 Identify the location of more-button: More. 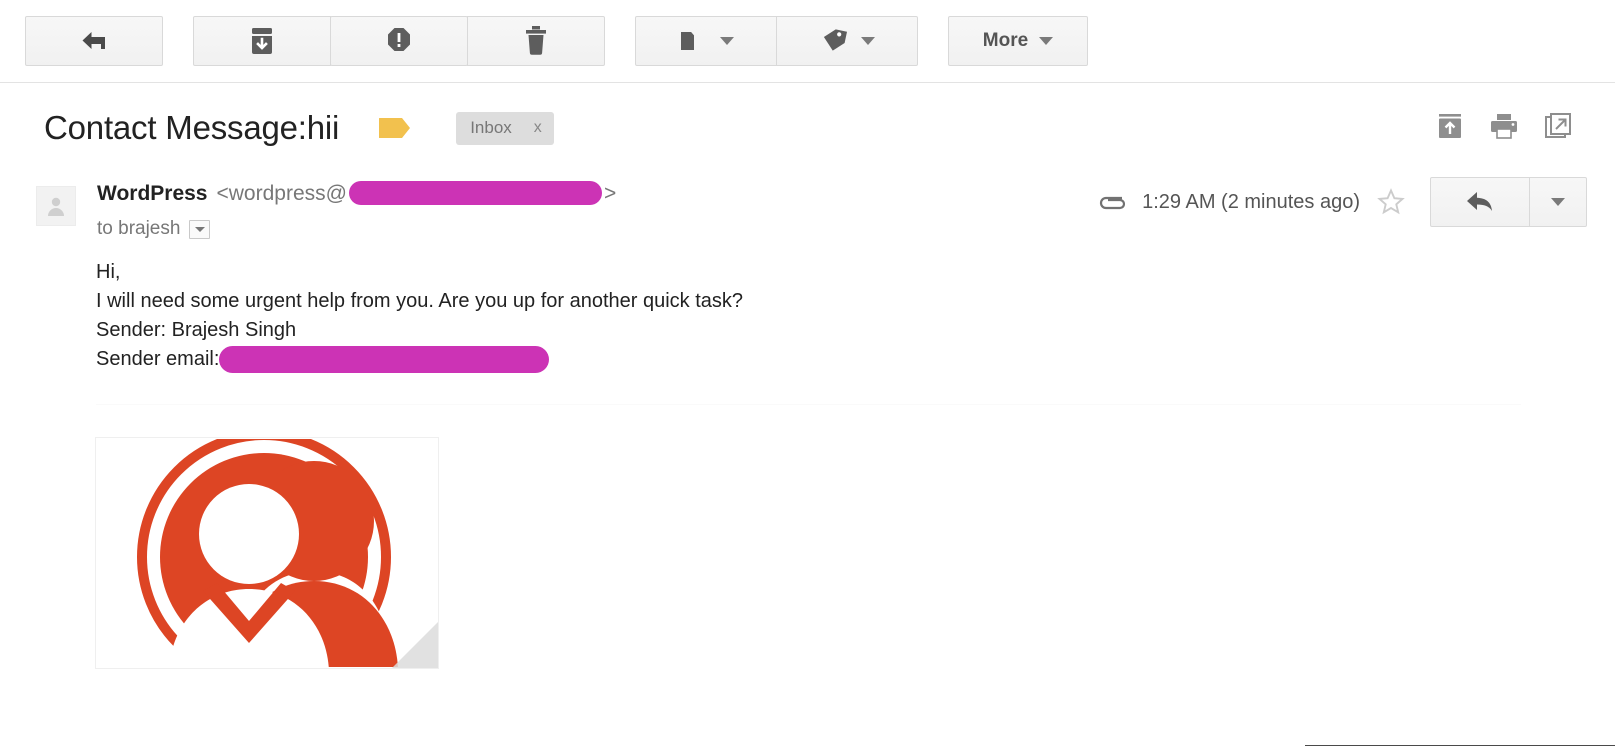
(1018, 41).